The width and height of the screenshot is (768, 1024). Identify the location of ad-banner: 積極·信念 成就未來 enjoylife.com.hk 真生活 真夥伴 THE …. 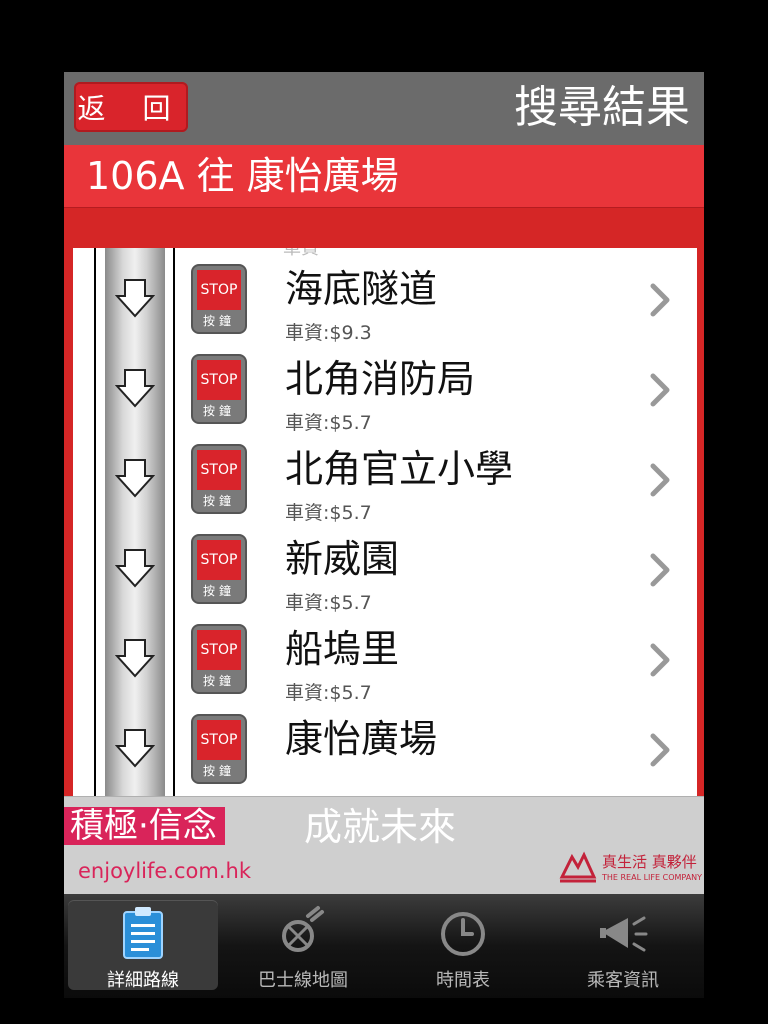
(384, 845).